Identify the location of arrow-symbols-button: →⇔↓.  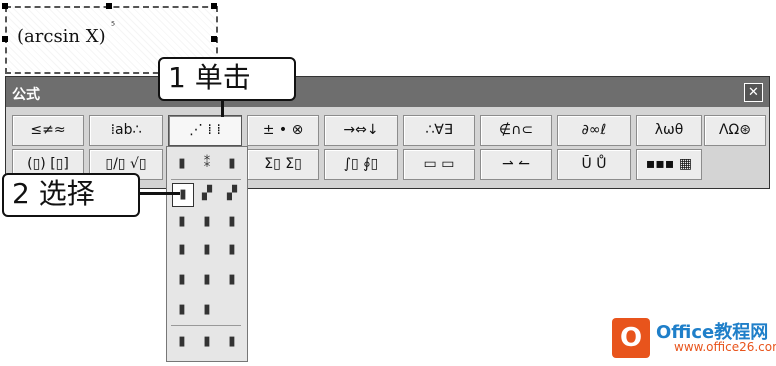
(361, 130).